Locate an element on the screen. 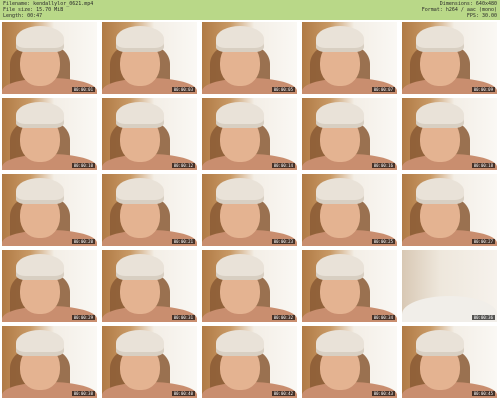  timestamp: 00:00:09 is located at coordinates (483, 89).